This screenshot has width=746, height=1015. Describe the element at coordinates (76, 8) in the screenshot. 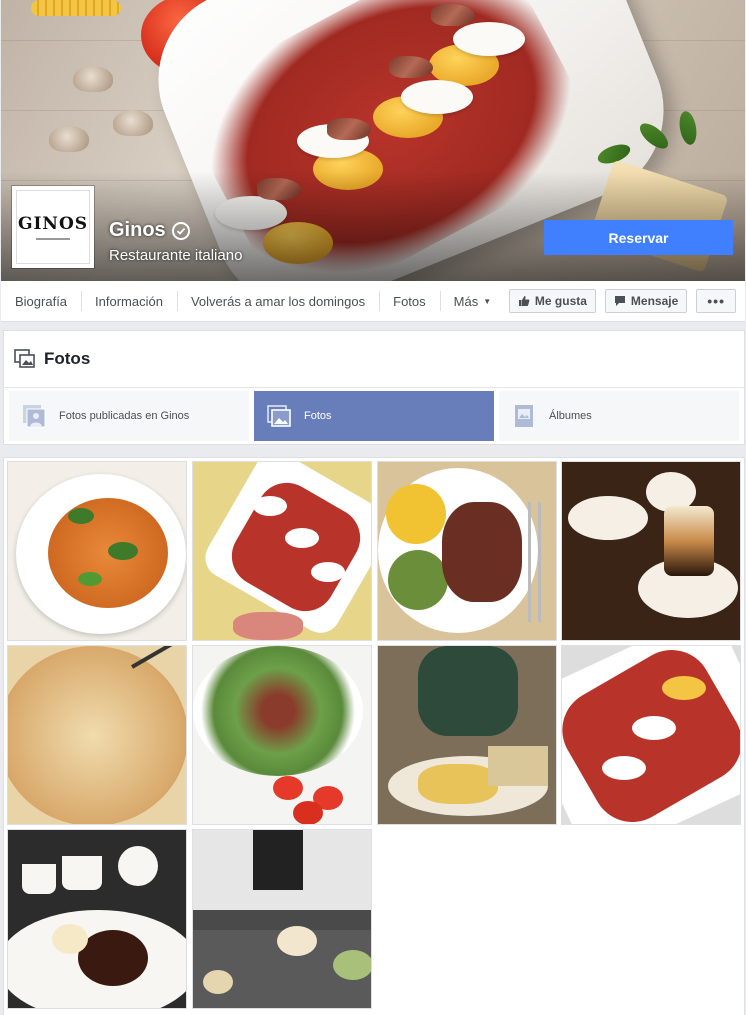

I see `corn-decoration` at that location.